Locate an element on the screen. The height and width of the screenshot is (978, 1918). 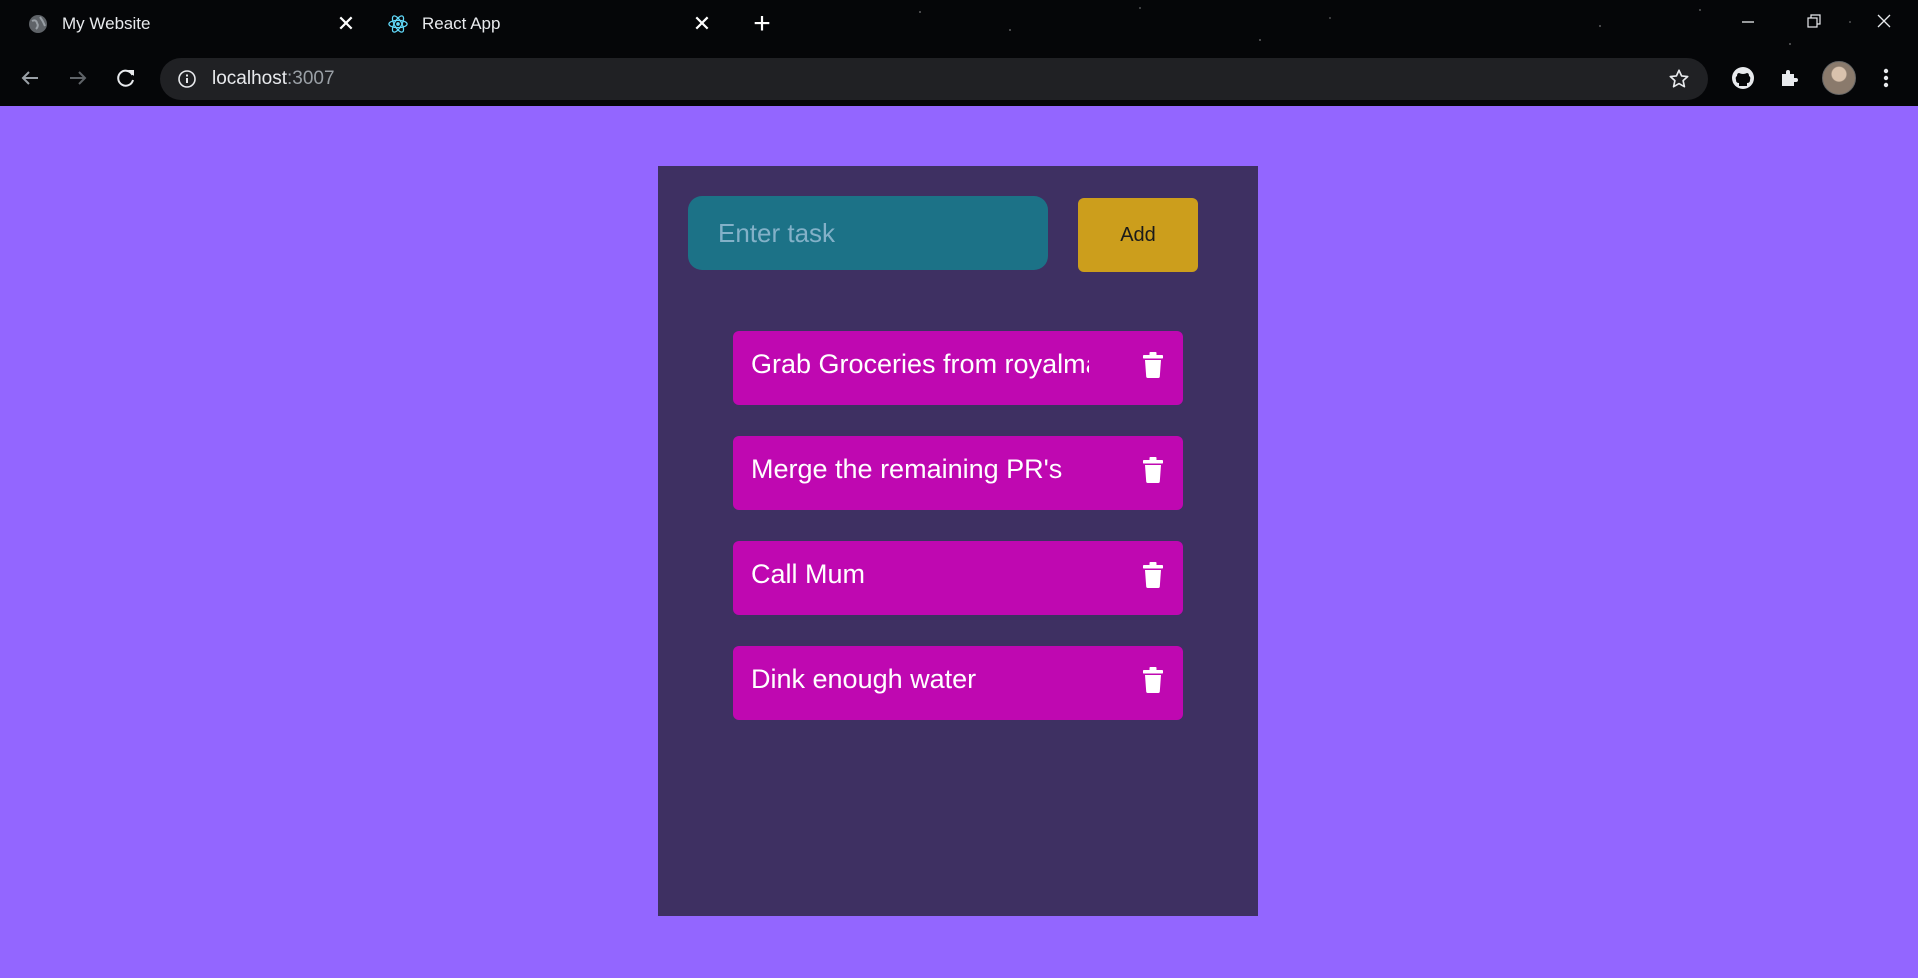
bookmark-star-icon is located at coordinates (1679, 79).